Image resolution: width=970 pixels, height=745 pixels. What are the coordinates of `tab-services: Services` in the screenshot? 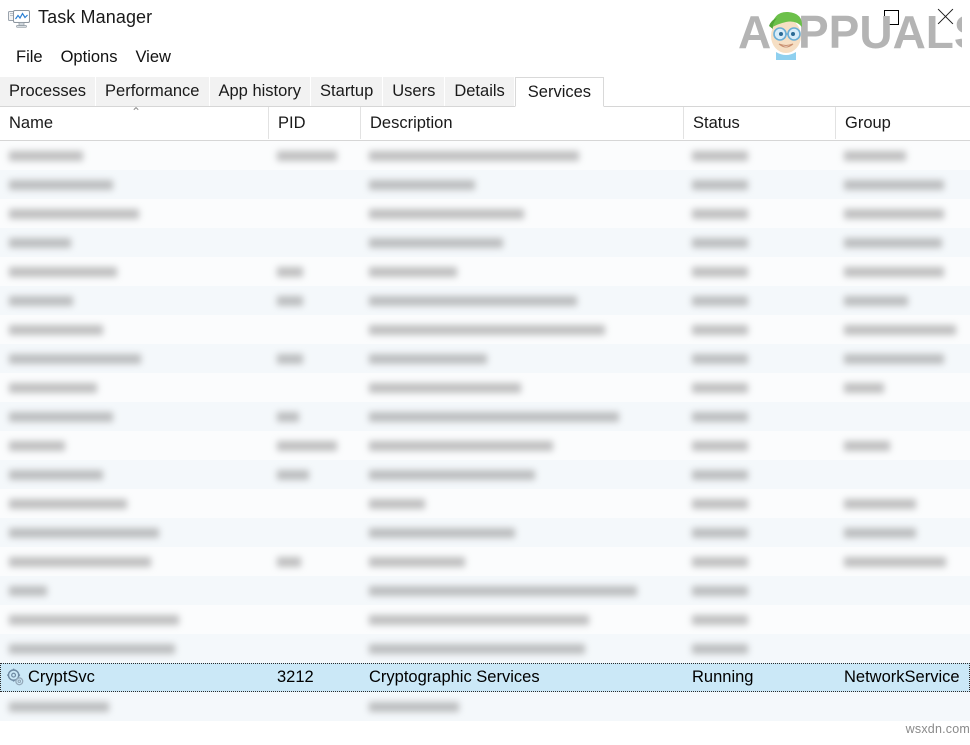 It's located at (559, 92).